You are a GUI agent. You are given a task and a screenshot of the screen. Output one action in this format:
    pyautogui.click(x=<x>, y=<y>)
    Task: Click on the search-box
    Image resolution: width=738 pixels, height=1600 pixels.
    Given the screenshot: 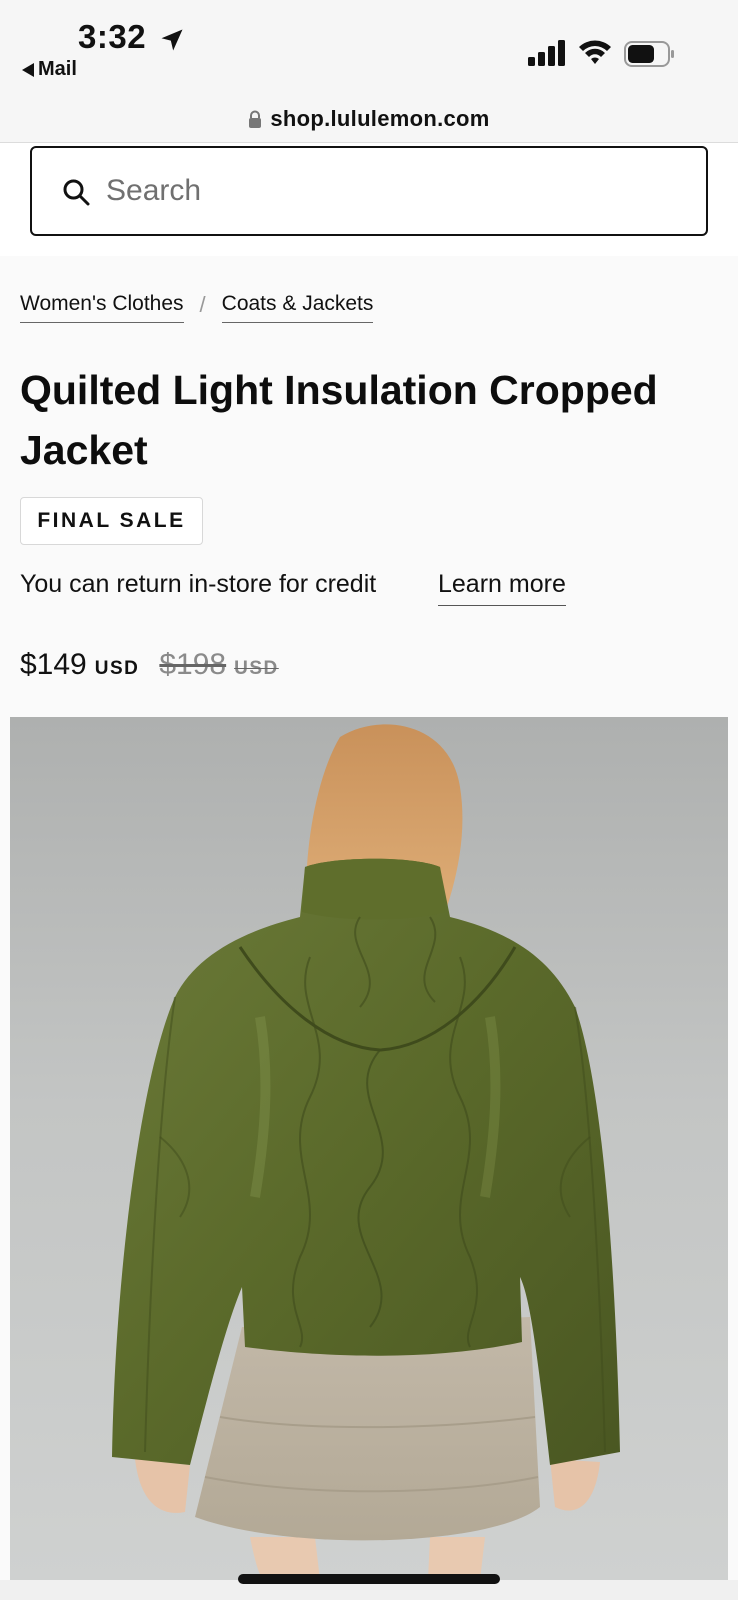 What is the action you would take?
    pyautogui.click(x=369, y=191)
    